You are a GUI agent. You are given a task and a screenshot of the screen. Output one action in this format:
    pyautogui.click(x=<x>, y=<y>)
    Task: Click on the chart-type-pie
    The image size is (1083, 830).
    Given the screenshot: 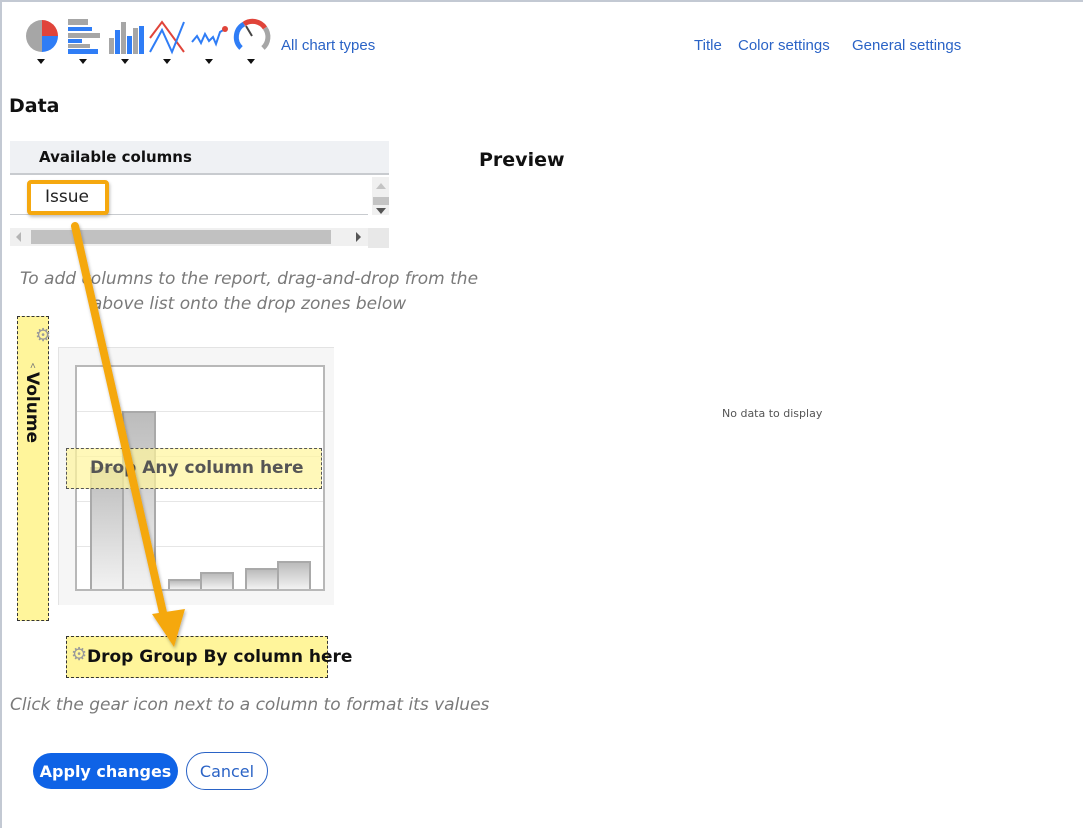 What is the action you would take?
    pyautogui.click(x=42, y=41)
    